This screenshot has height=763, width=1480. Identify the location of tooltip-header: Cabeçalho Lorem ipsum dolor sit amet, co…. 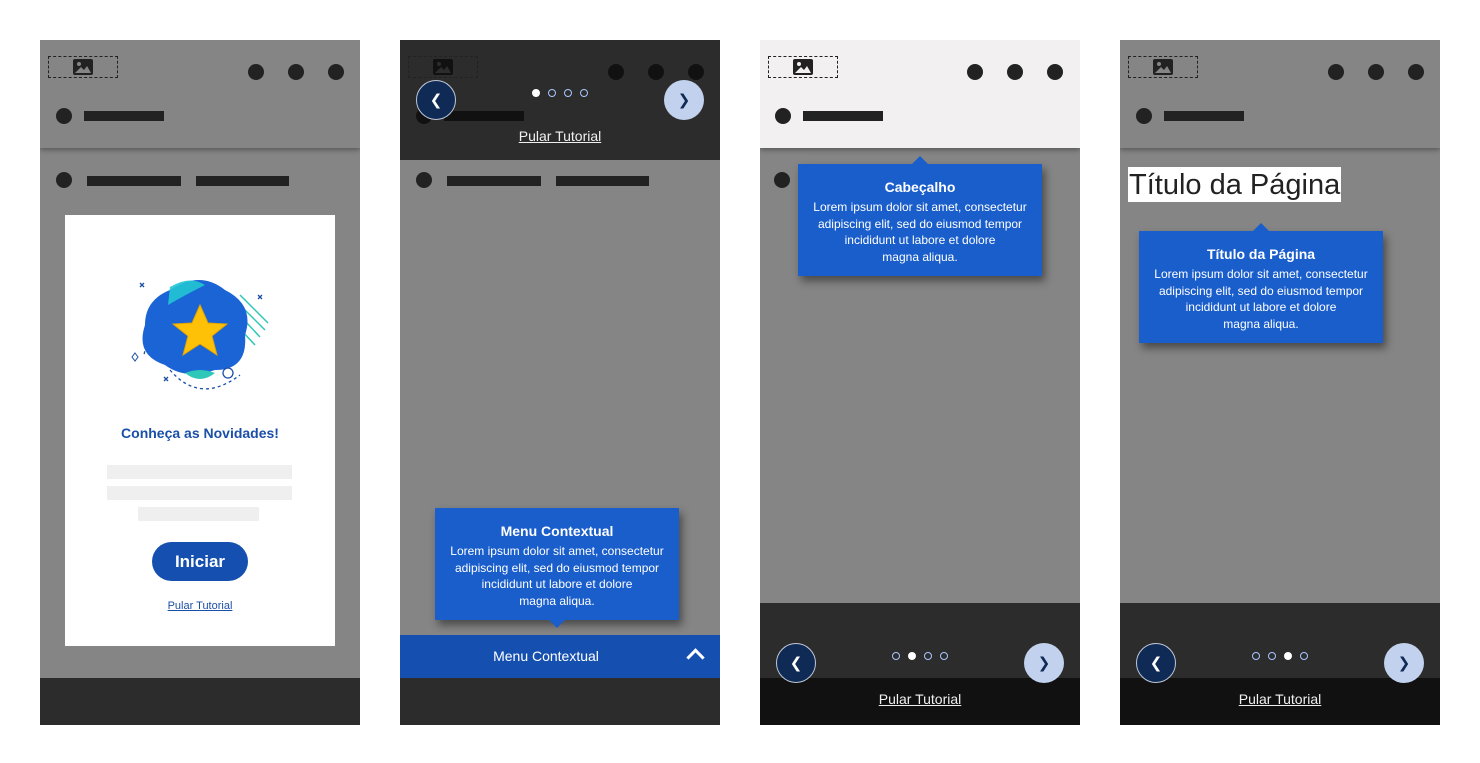
(920, 216).